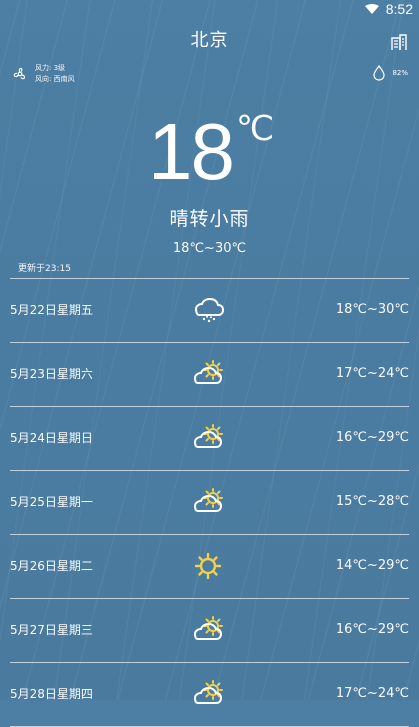  Describe the element at coordinates (379, 73) in the screenshot. I see `droplet-icon` at that location.